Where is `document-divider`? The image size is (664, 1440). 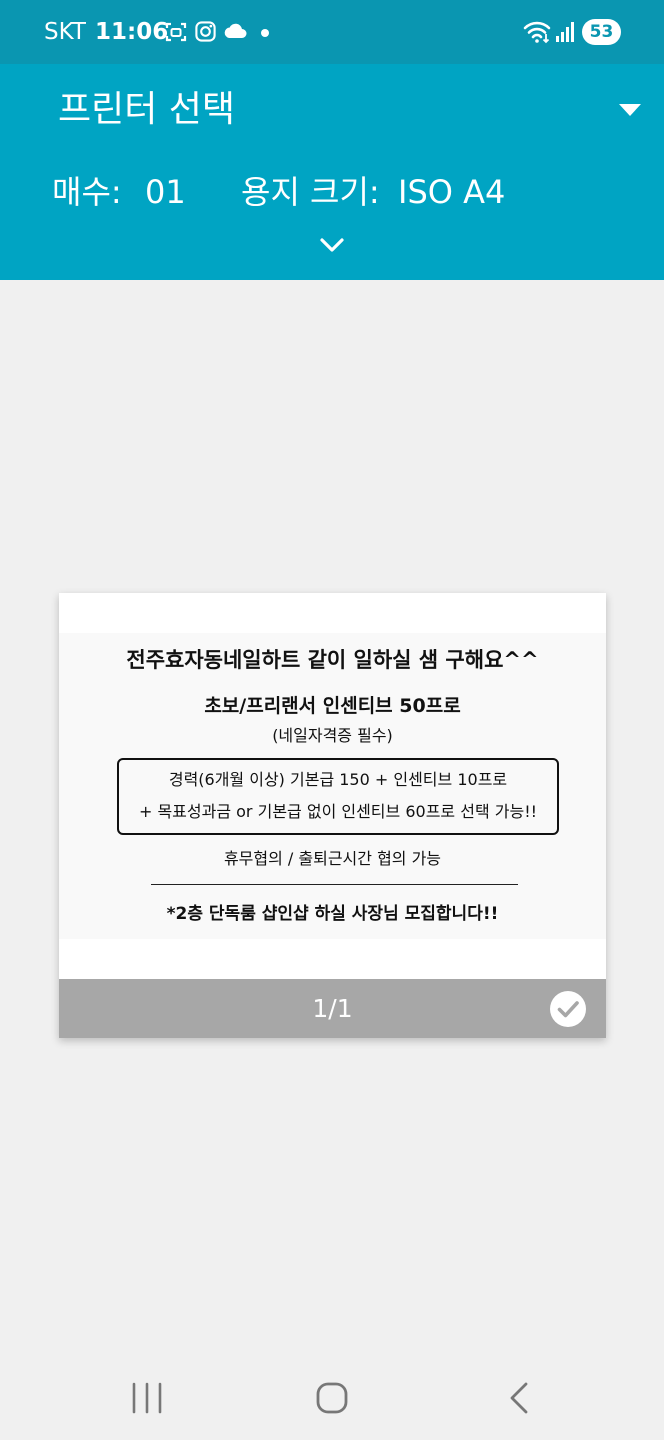 document-divider is located at coordinates (334, 884).